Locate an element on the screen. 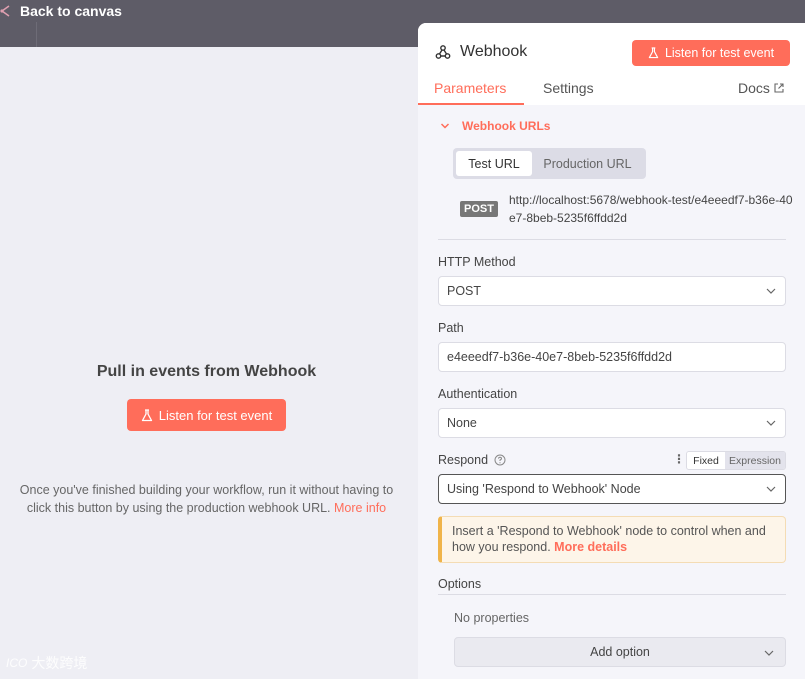 Image resolution: width=805 pixels, height=679 pixels. listen-button-label: Listen for test event is located at coordinates (215, 415).